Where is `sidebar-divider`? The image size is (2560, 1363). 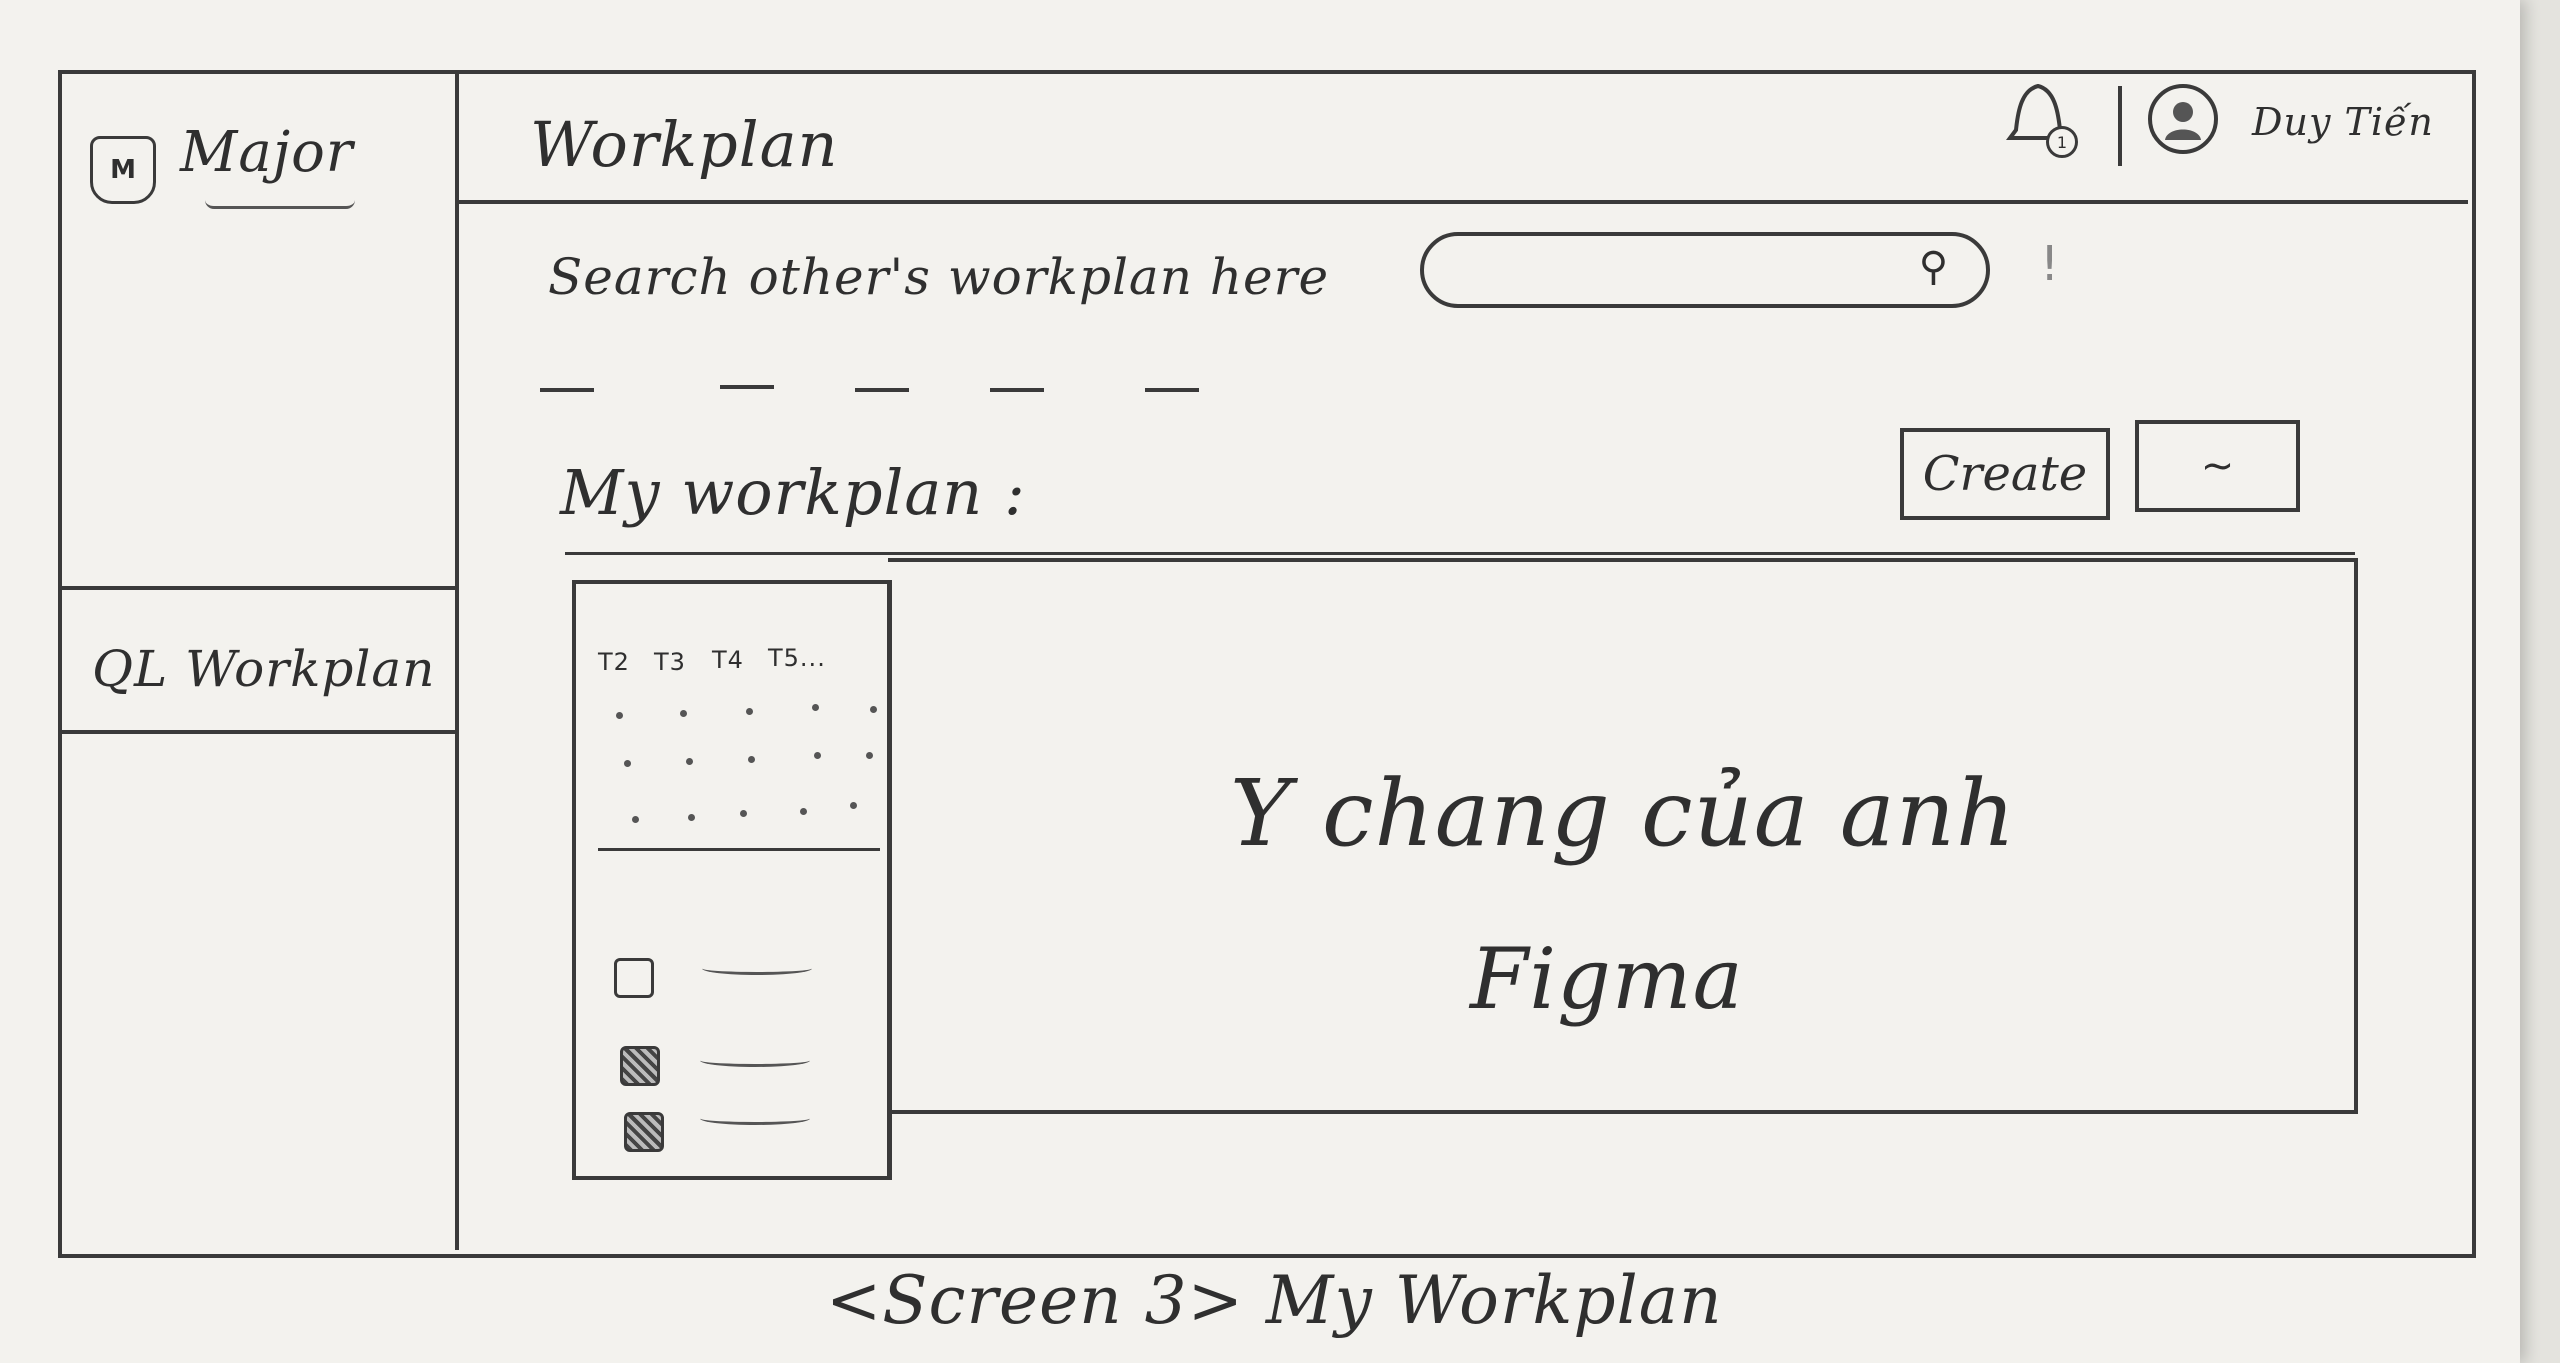
sidebar-divider is located at coordinates (457, 661).